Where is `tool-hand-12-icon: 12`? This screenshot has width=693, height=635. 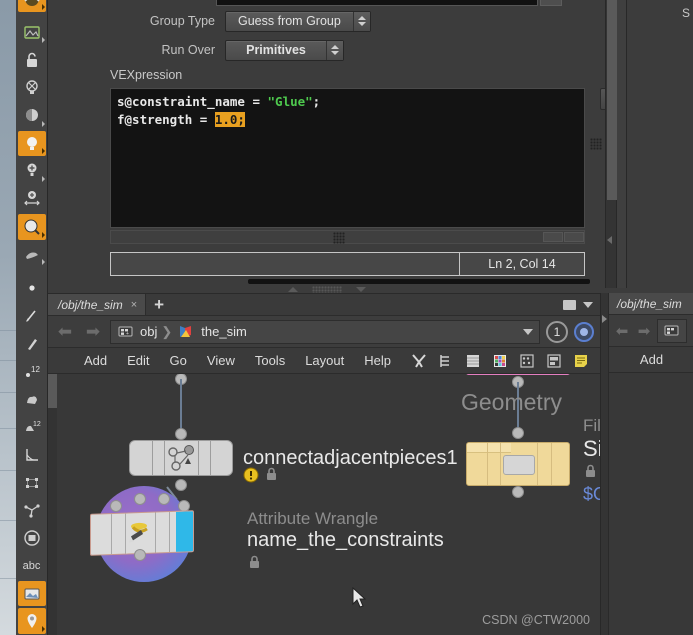 tool-hand-12-icon: 12 is located at coordinates (32, 427).